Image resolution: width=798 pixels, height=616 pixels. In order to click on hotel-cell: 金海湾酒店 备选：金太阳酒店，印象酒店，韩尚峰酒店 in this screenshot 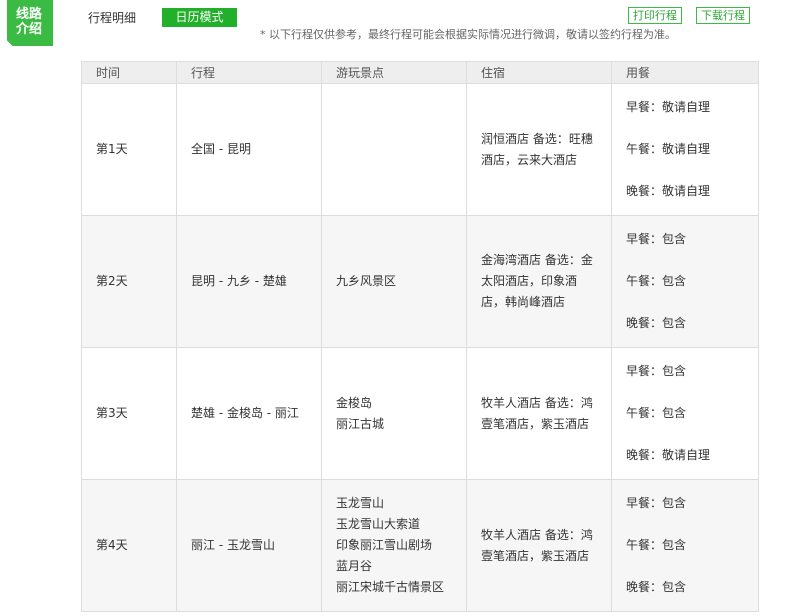, I will do `click(539, 281)`.